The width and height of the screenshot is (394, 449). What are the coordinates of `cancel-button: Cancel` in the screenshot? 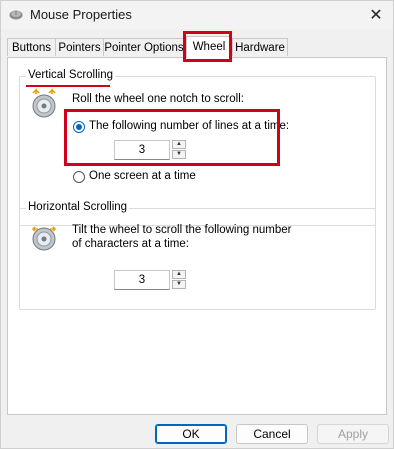 It's located at (272, 434).